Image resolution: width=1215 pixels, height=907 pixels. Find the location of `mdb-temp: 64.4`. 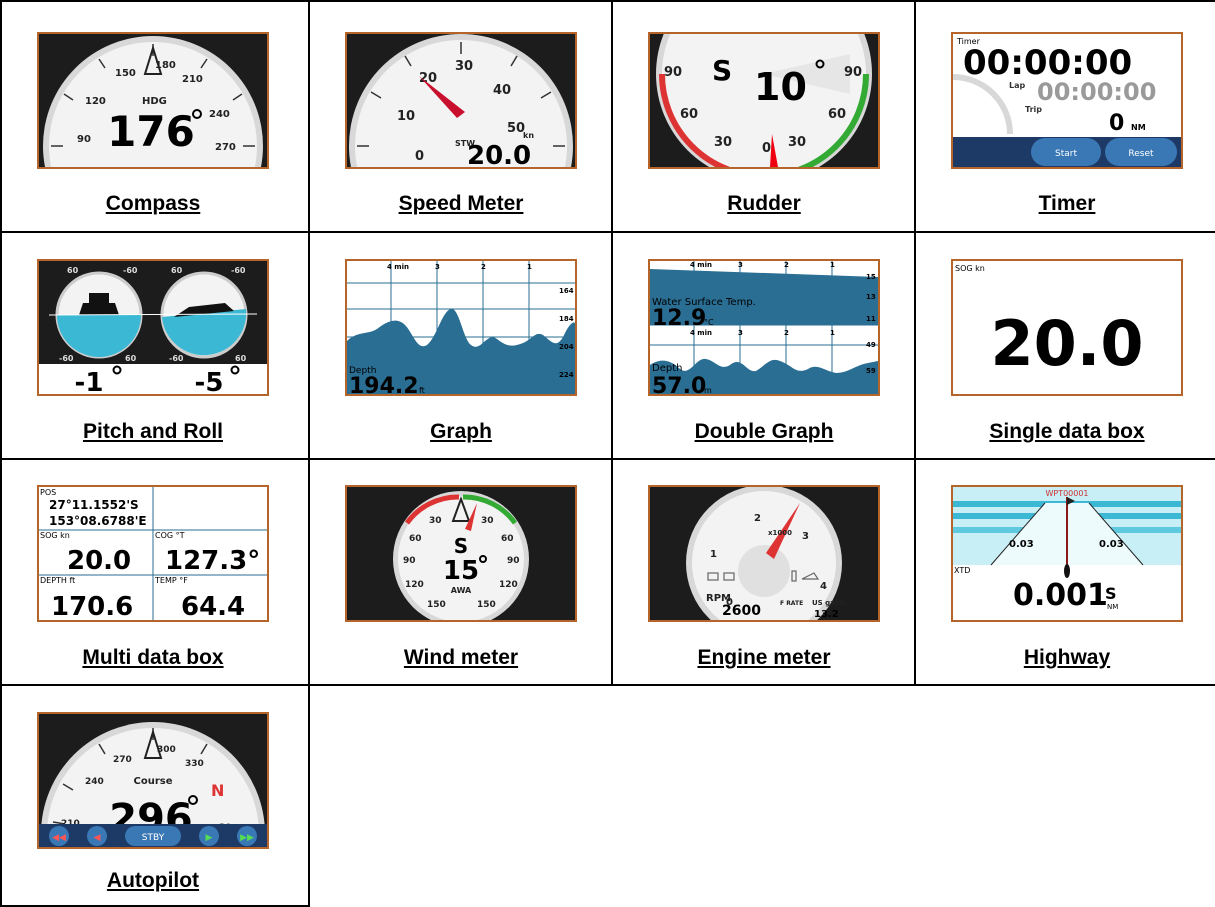

mdb-temp: 64.4 is located at coordinates (213, 606).